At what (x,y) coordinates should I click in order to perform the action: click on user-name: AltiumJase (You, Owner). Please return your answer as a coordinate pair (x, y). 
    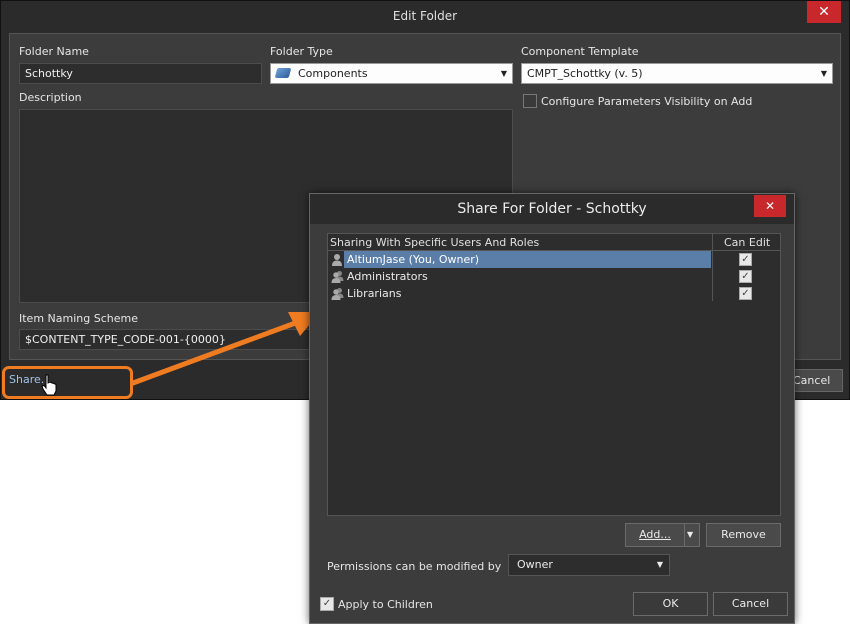
    Looking at the image, I should click on (527, 259).